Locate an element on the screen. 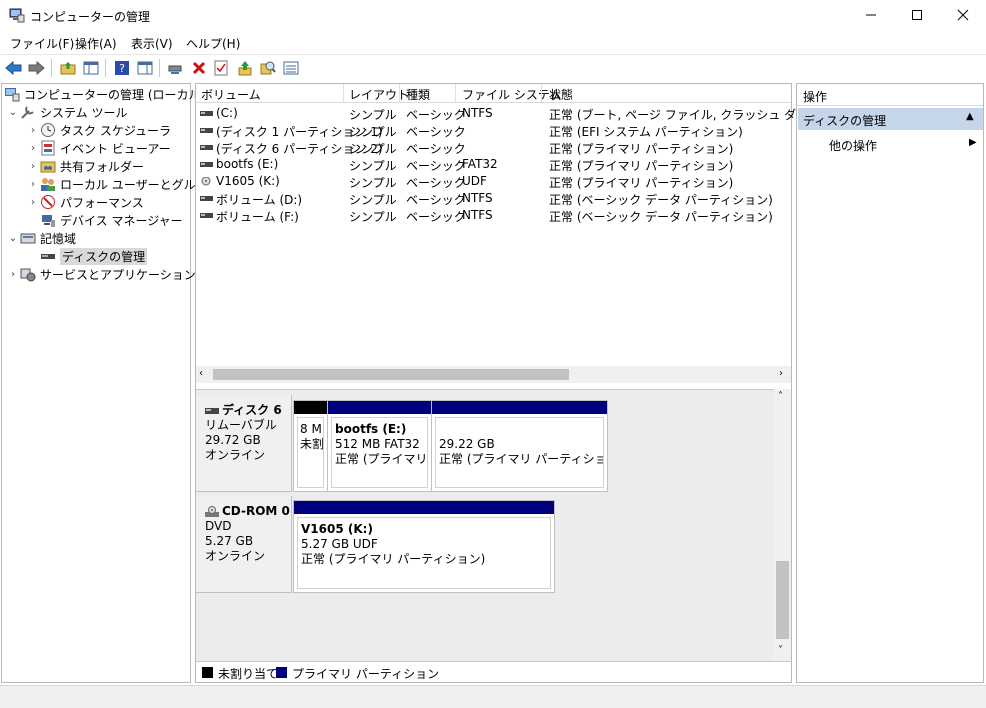 The height and width of the screenshot is (708, 986). tree-item-device-manager: デバイス マネージャー is located at coordinates (111, 220).